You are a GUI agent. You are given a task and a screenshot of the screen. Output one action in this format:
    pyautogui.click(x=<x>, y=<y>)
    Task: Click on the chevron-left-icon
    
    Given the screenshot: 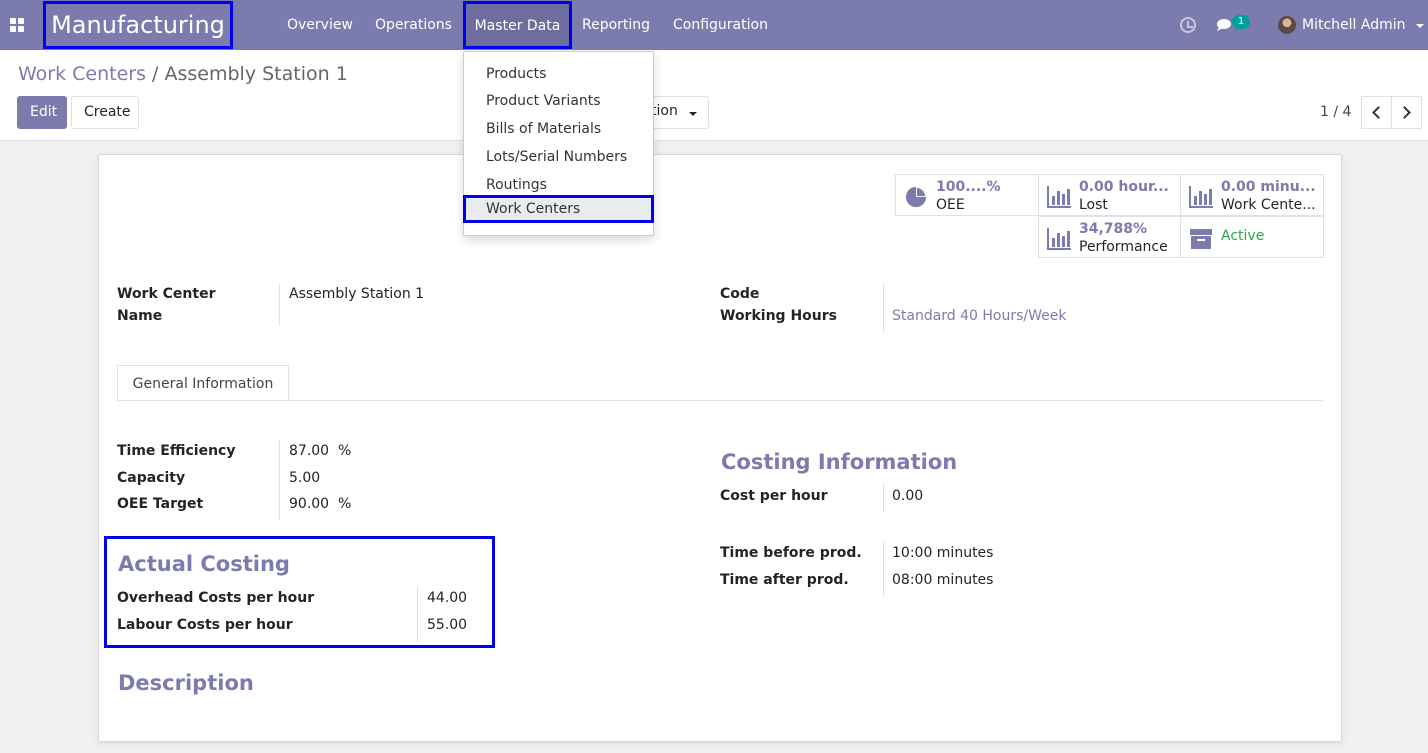 What is the action you would take?
    pyautogui.click(x=1378, y=112)
    